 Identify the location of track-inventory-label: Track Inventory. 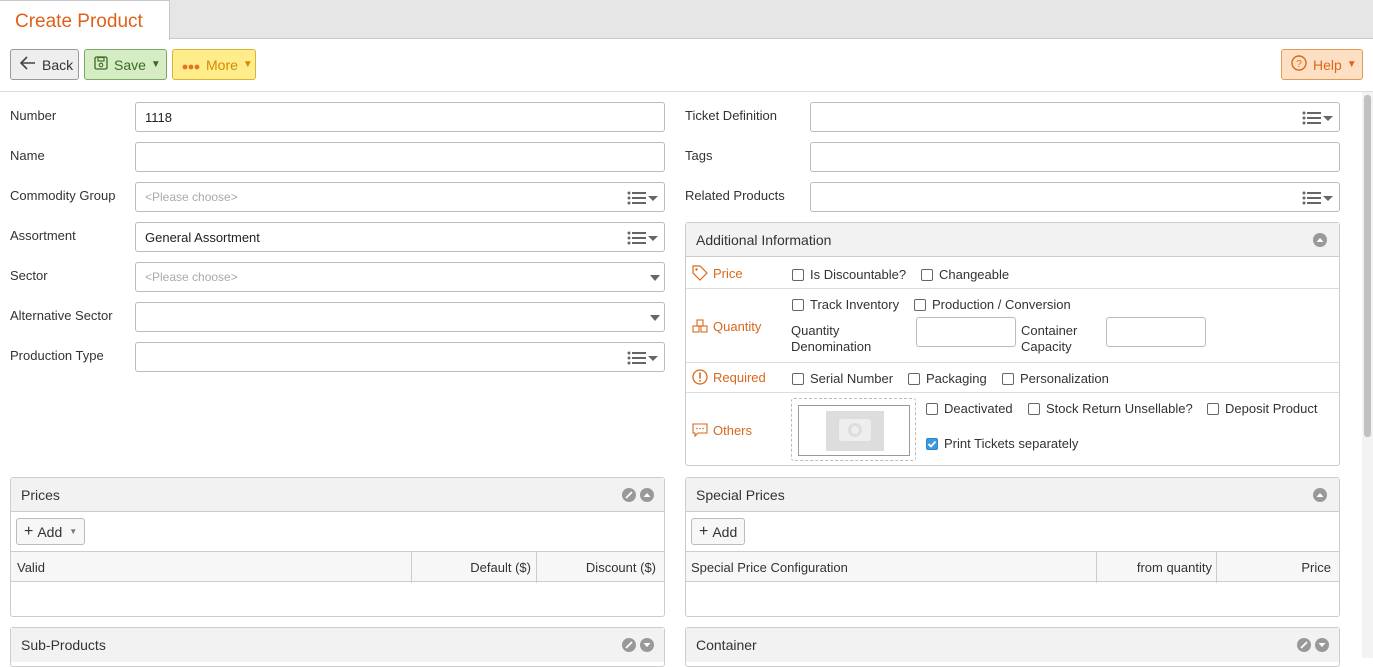
(855, 304).